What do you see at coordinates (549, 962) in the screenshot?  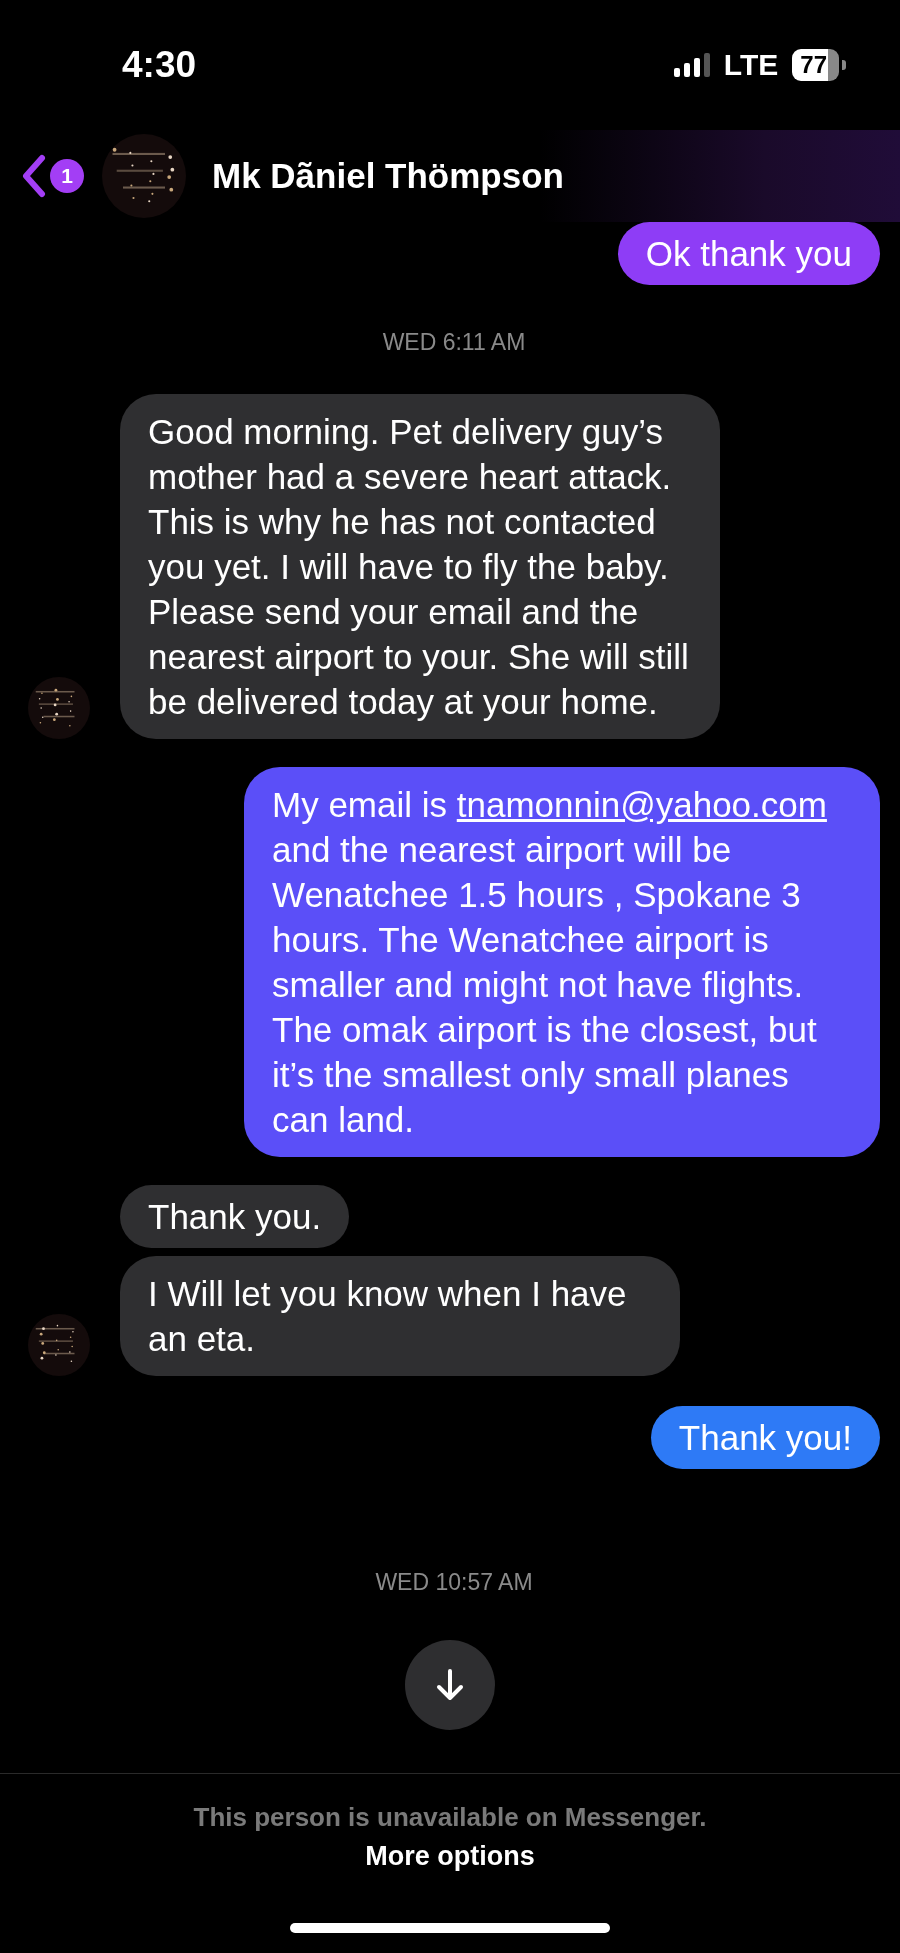 I see `message-text: My email is tnamonnin@yahoo.com and the nearest airport will be Wenatchee 1.5 hours , Spokane 3 hours. The Wenatchee airport is smaller and might not have flights. The omak airport is the closest, but it’s the smallest only small planes can land.` at bounding box center [549, 962].